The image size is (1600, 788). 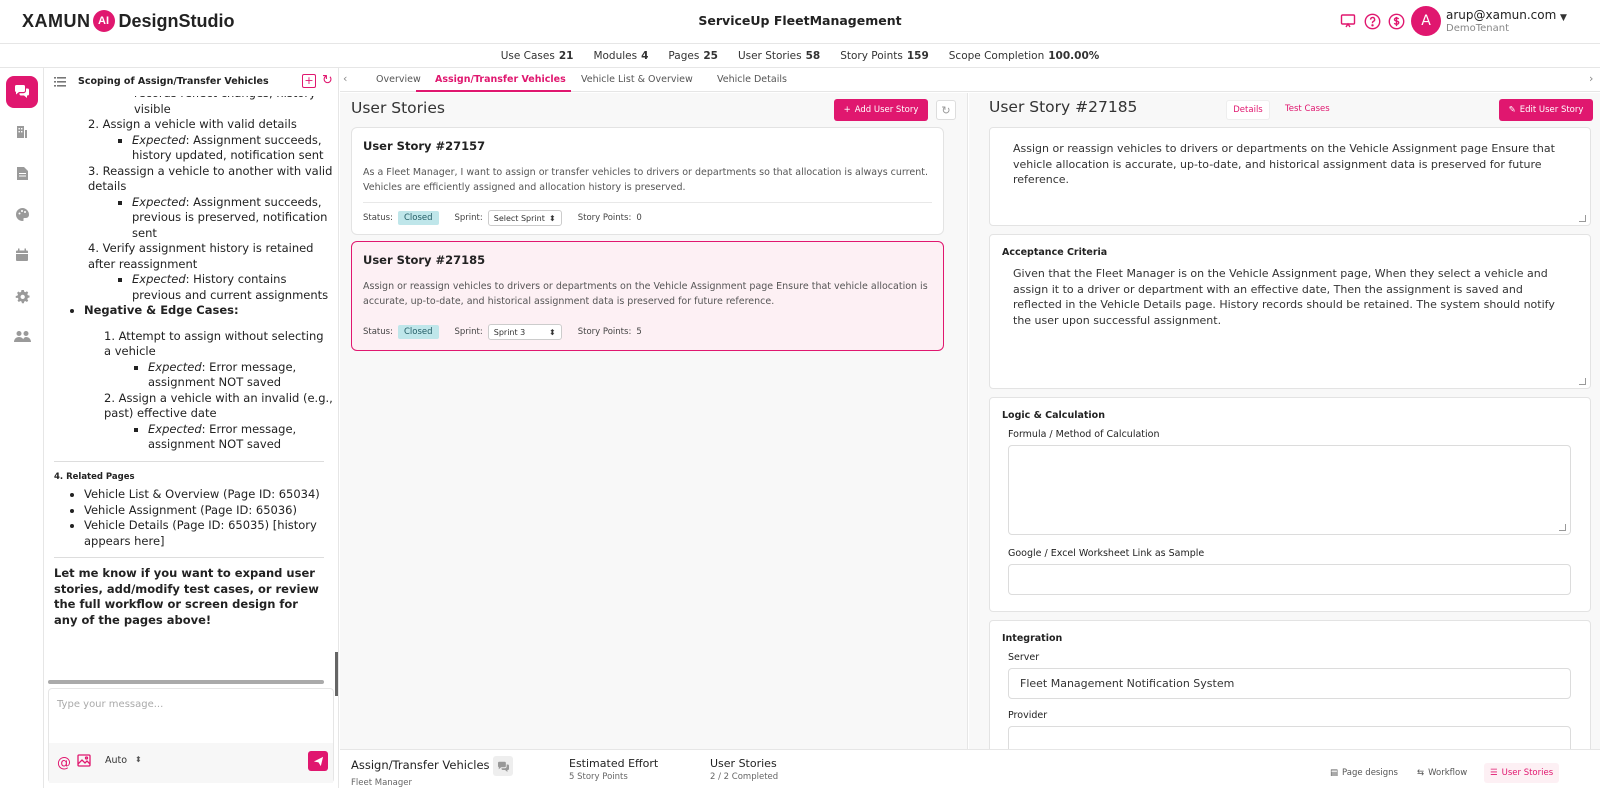 What do you see at coordinates (1364, 773) in the screenshot?
I see `page-designs-button: ▤ Page designs` at bounding box center [1364, 773].